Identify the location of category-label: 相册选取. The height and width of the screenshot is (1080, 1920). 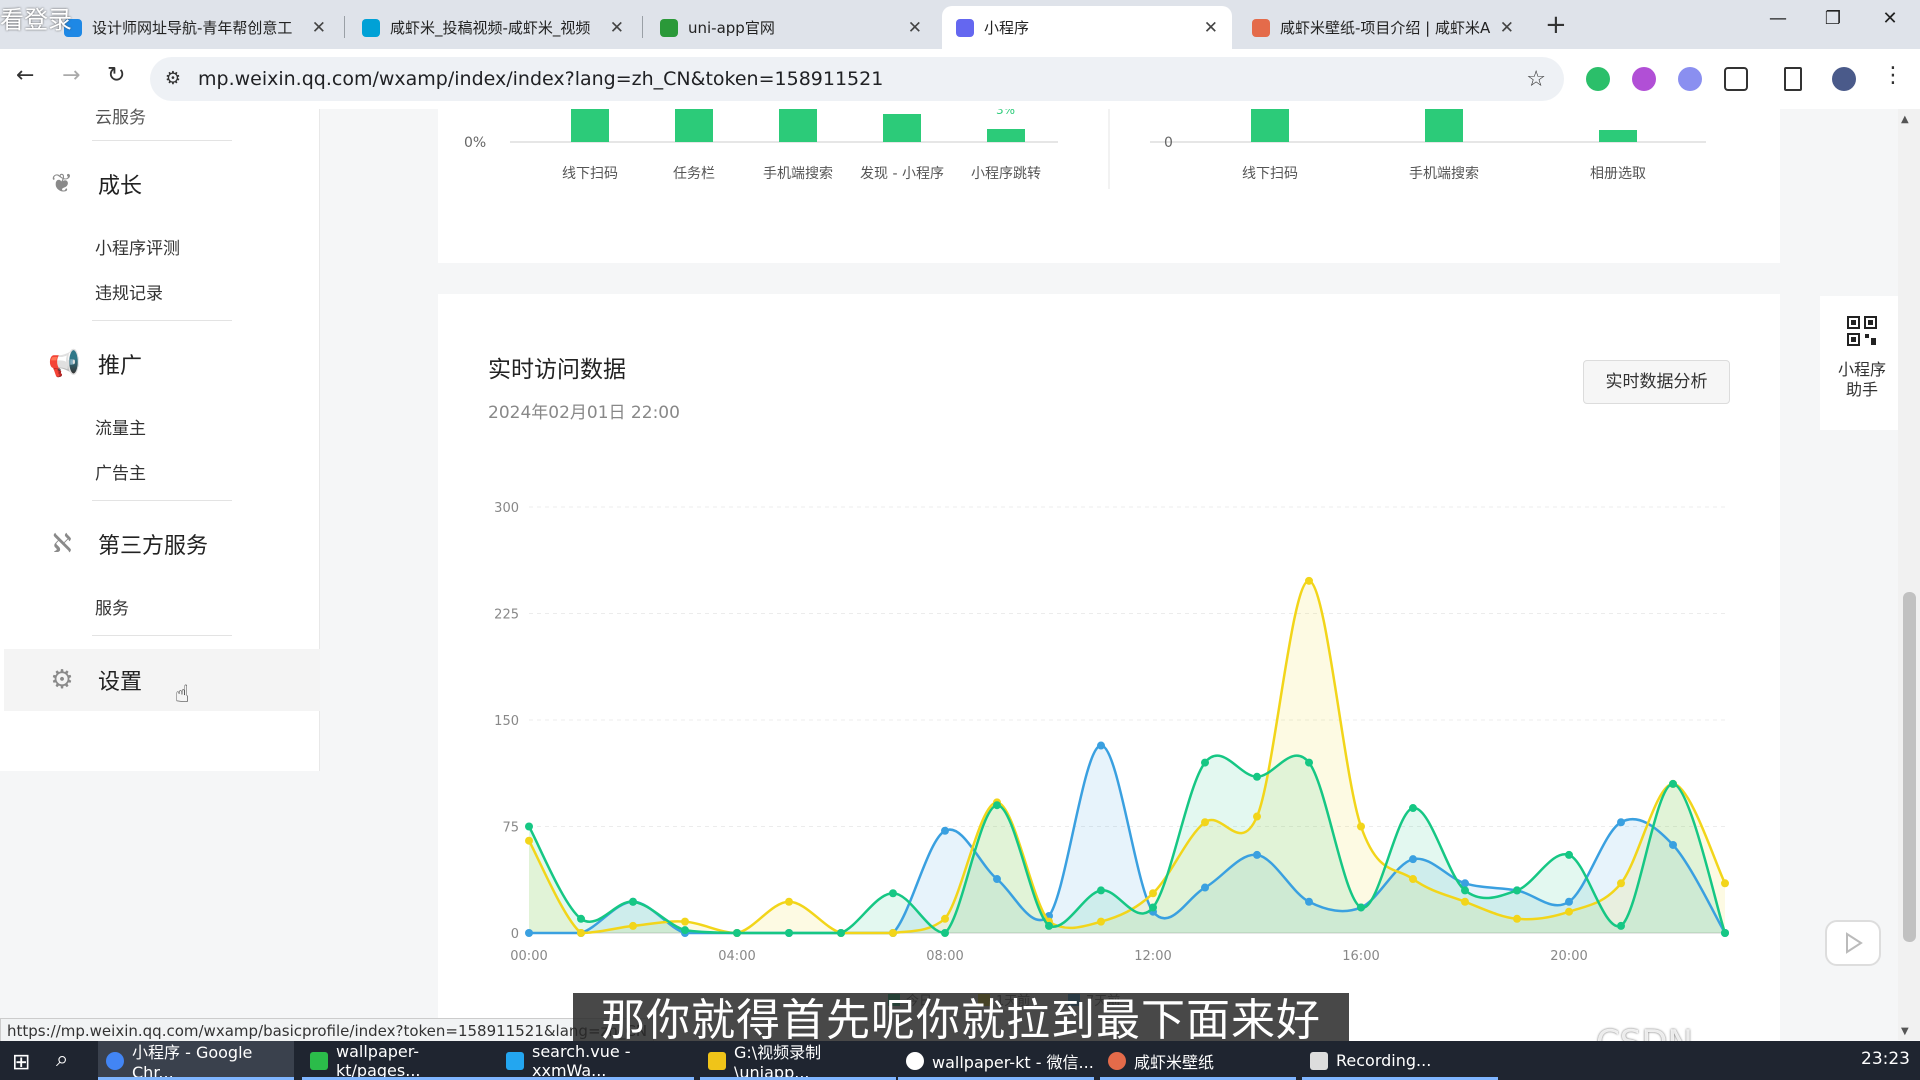
(1618, 174).